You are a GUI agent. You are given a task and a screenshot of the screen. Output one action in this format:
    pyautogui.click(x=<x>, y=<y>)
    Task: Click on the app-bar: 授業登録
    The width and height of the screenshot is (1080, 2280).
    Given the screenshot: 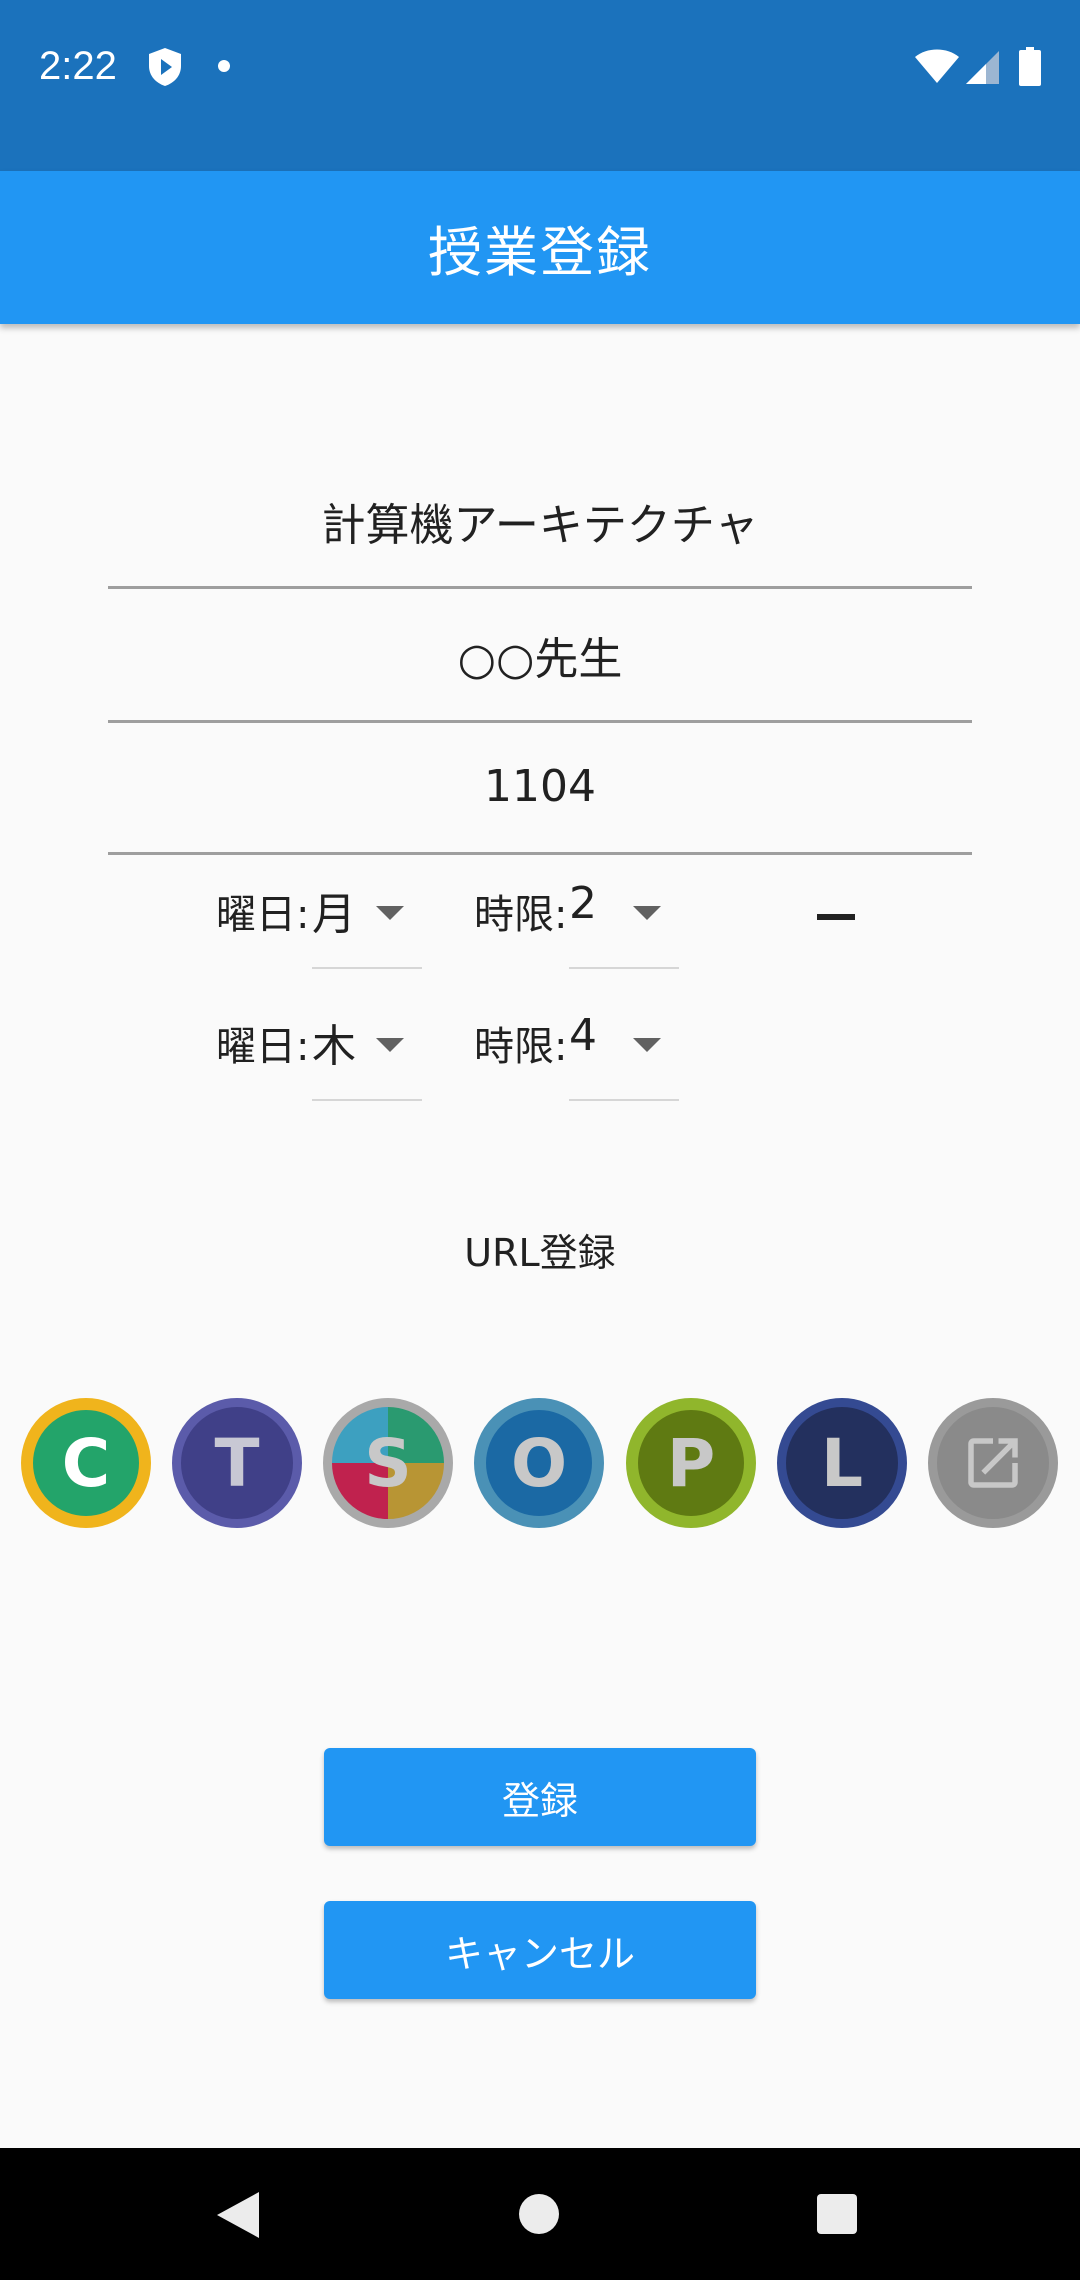 What is the action you would take?
    pyautogui.click(x=540, y=247)
    